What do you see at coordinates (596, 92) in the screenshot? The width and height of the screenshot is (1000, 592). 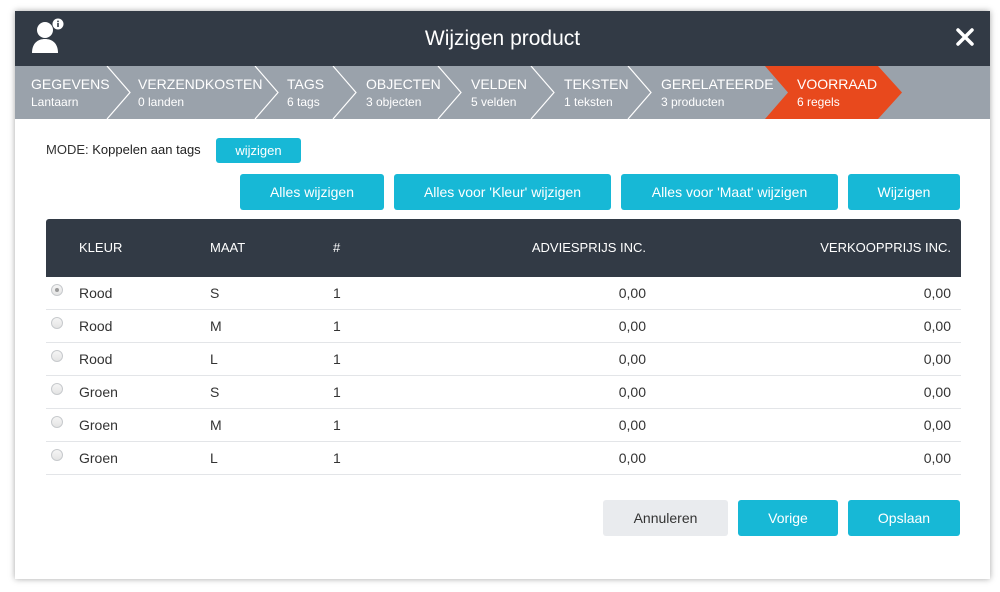 I see `step-teksten: TEKSTEN 1 teksten` at bounding box center [596, 92].